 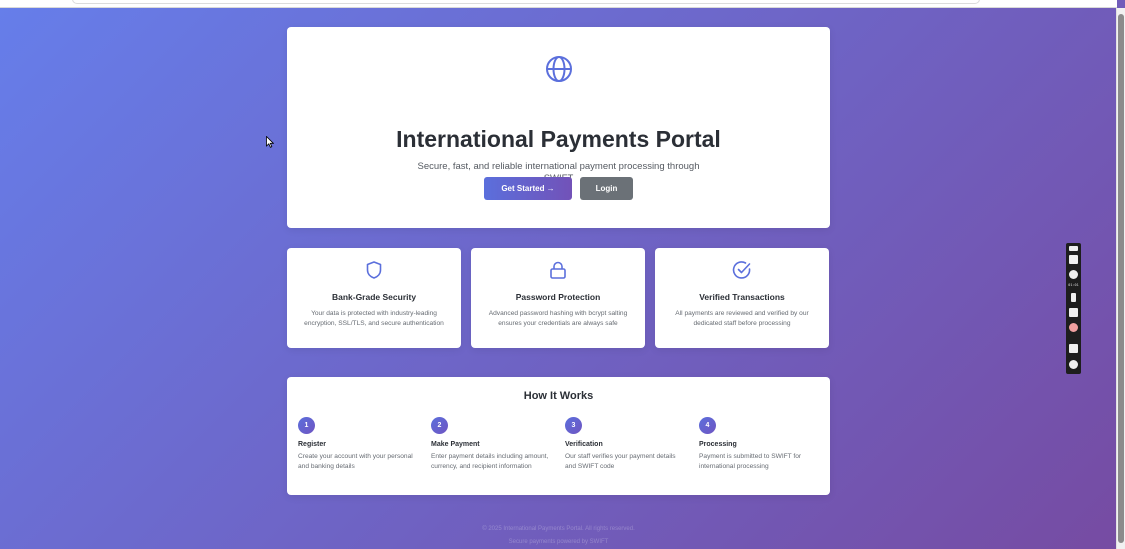 What do you see at coordinates (1073, 285) in the screenshot?
I see `recording-timer: 01:01` at bounding box center [1073, 285].